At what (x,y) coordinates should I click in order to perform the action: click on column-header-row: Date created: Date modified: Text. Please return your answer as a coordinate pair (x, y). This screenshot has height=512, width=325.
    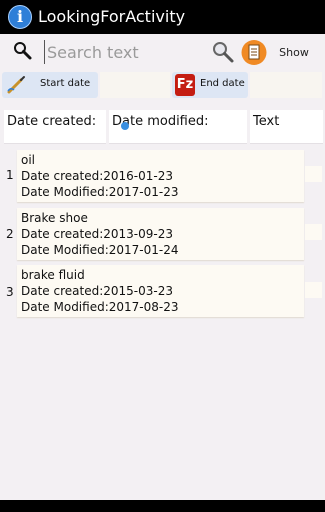
    Looking at the image, I should click on (162, 128).